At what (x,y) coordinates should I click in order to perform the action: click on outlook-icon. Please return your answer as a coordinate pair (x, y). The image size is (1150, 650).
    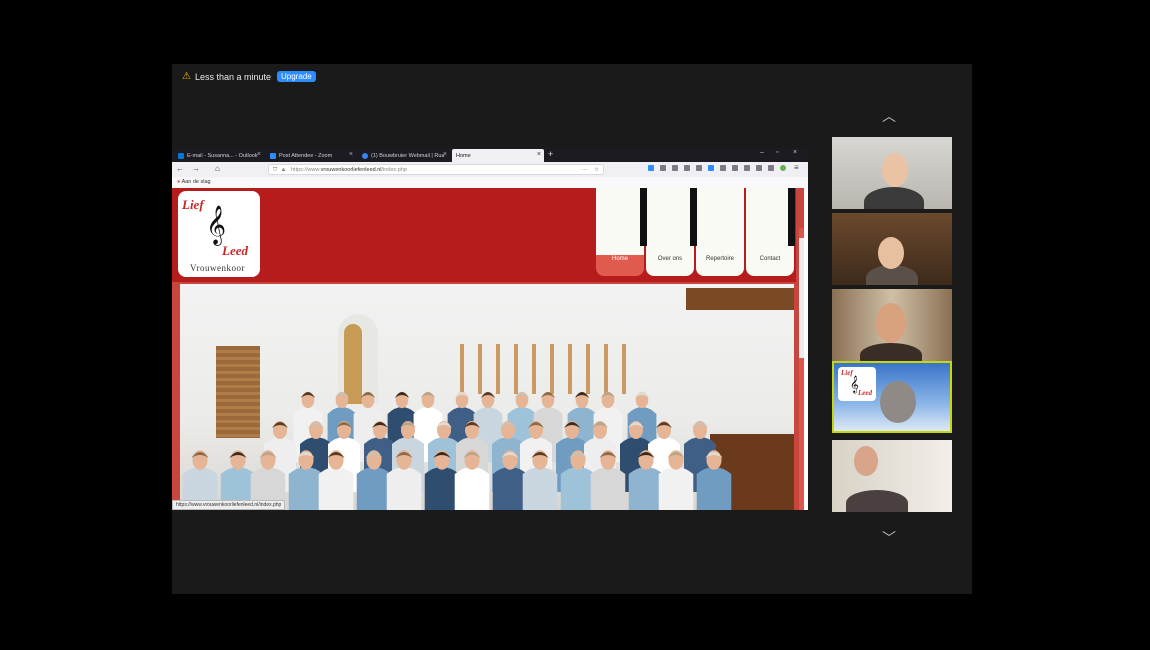
    Looking at the image, I should click on (181, 155).